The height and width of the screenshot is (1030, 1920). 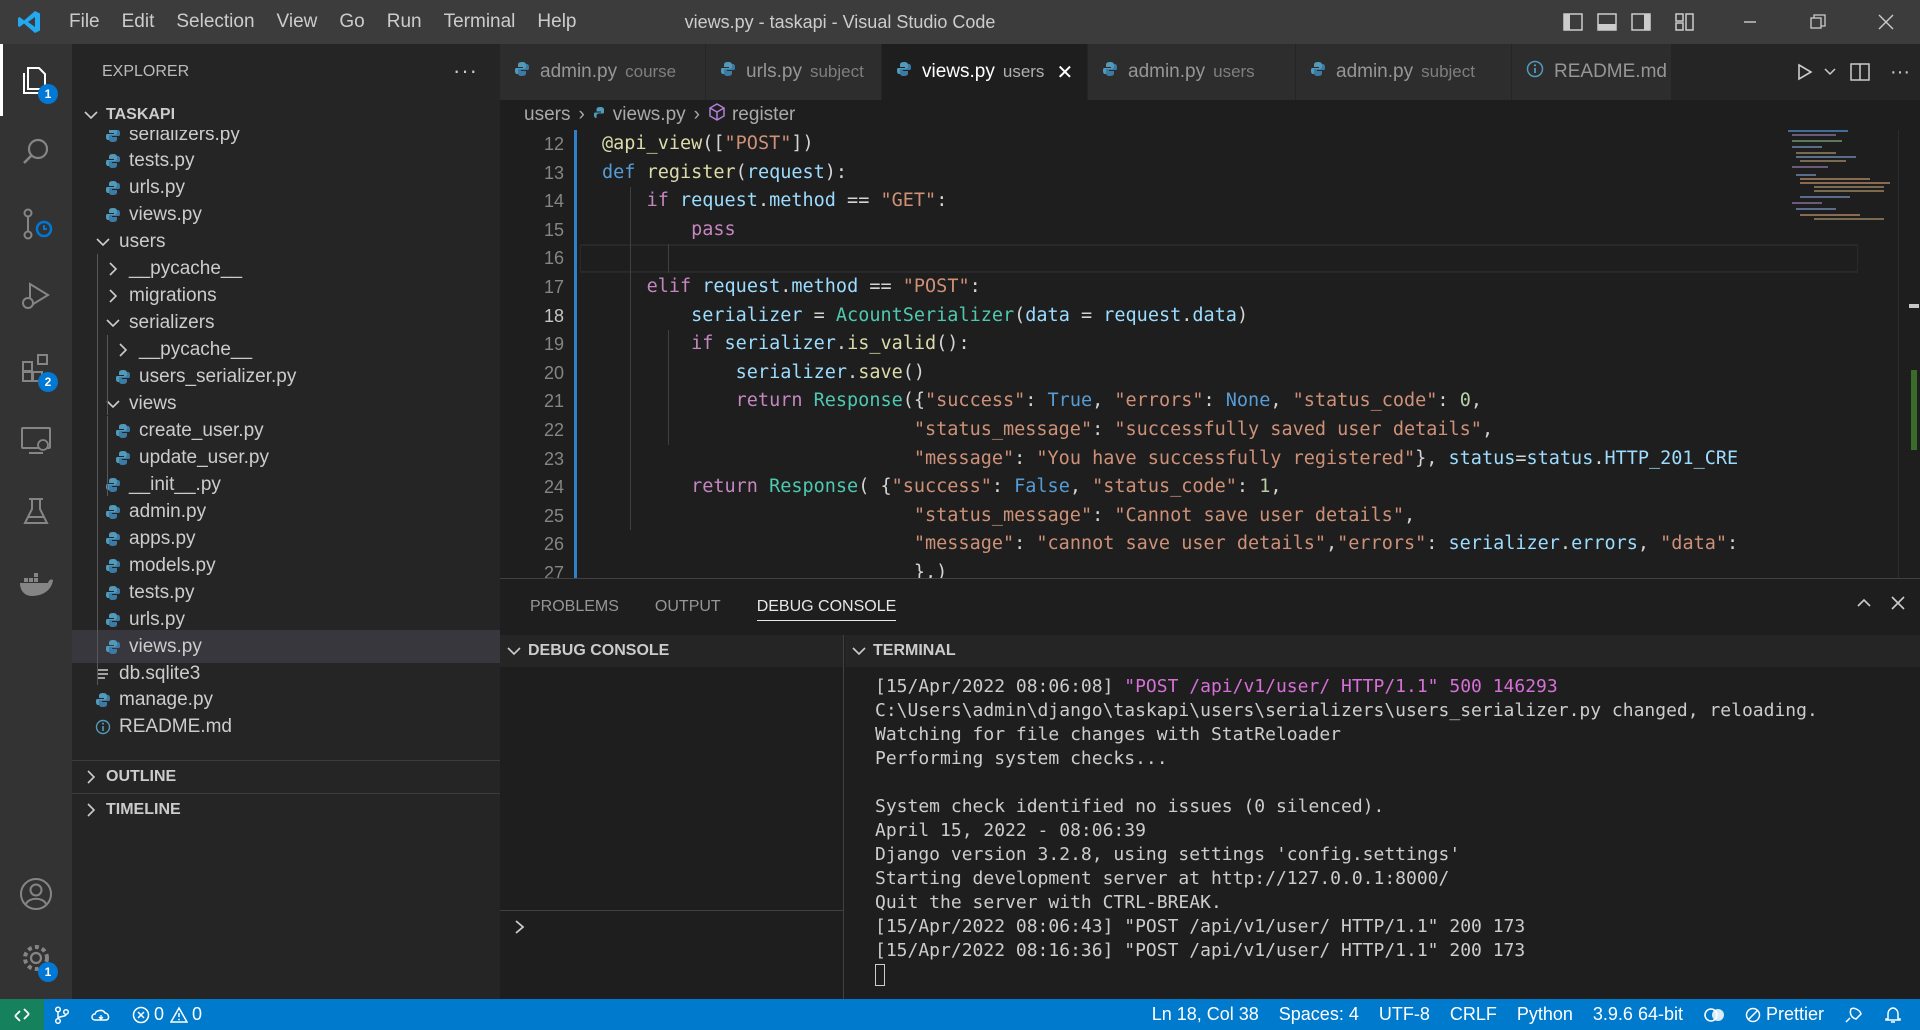 What do you see at coordinates (62, 1014) in the screenshot?
I see `git-branch-icon` at bounding box center [62, 1014].